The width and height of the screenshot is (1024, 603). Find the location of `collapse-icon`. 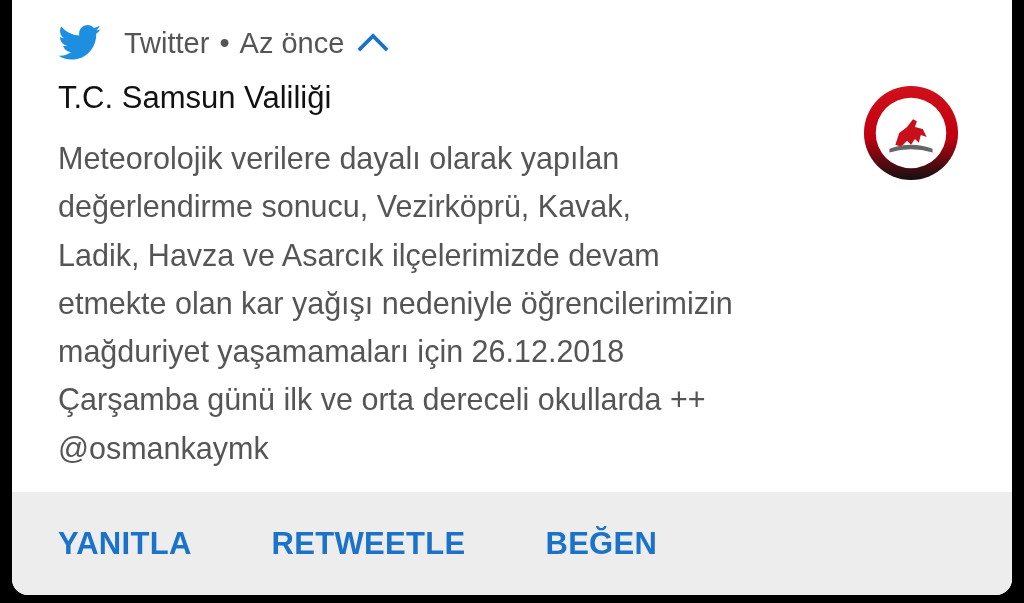

collapse-icon is located at coordinates (373, 43).